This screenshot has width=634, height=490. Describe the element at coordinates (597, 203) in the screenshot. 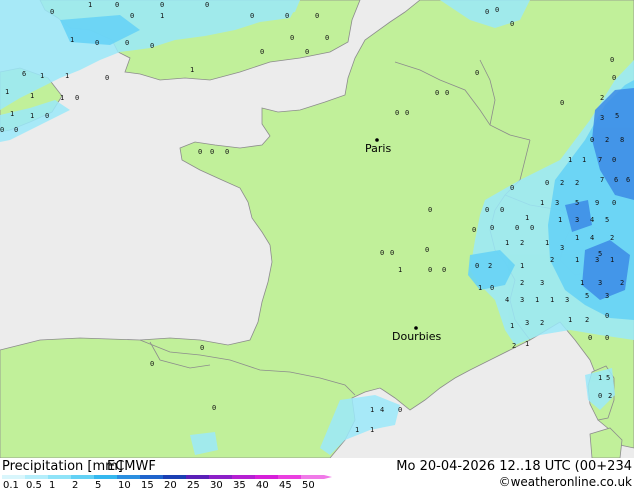

I see `svg-text: 9` at that location.